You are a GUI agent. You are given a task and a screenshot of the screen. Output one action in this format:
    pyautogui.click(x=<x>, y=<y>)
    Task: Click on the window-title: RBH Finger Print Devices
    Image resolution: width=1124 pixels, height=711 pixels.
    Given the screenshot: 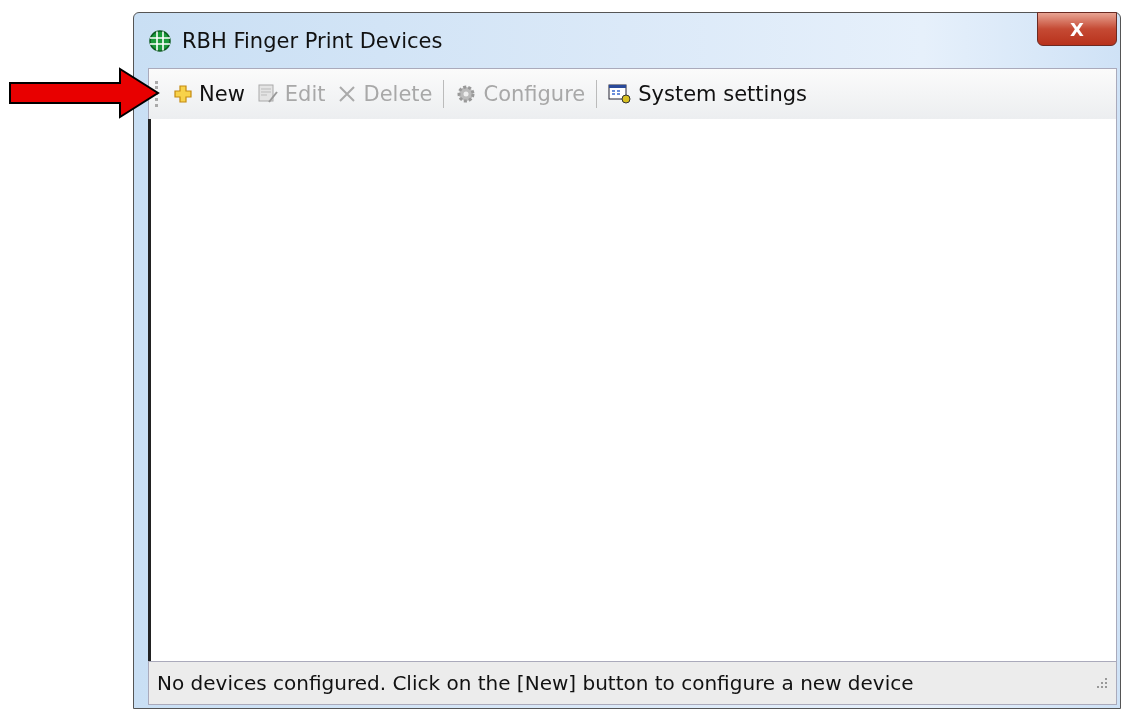 What is the action you would take?
    pyautogui.click(x=312, y=40)
    